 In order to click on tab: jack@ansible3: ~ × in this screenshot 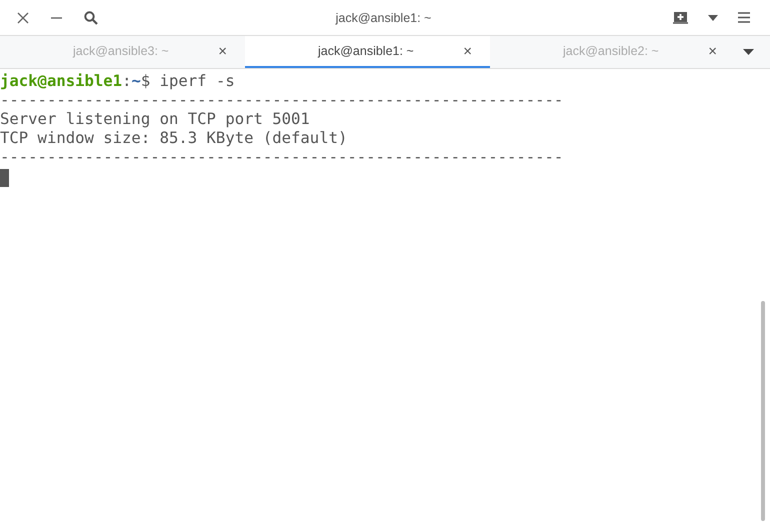, I will do `click(122, 52)`.